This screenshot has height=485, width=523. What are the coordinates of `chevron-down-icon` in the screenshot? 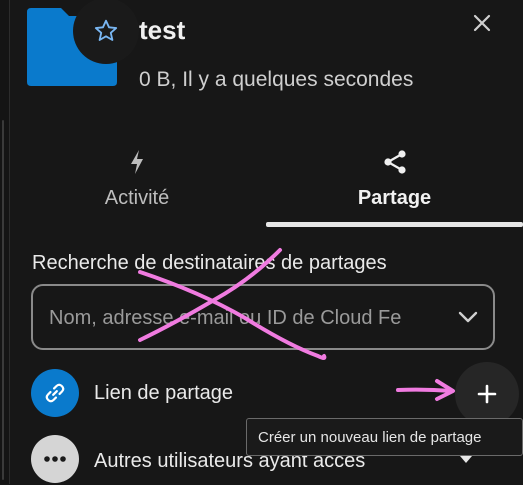 It's located at (468, 317).